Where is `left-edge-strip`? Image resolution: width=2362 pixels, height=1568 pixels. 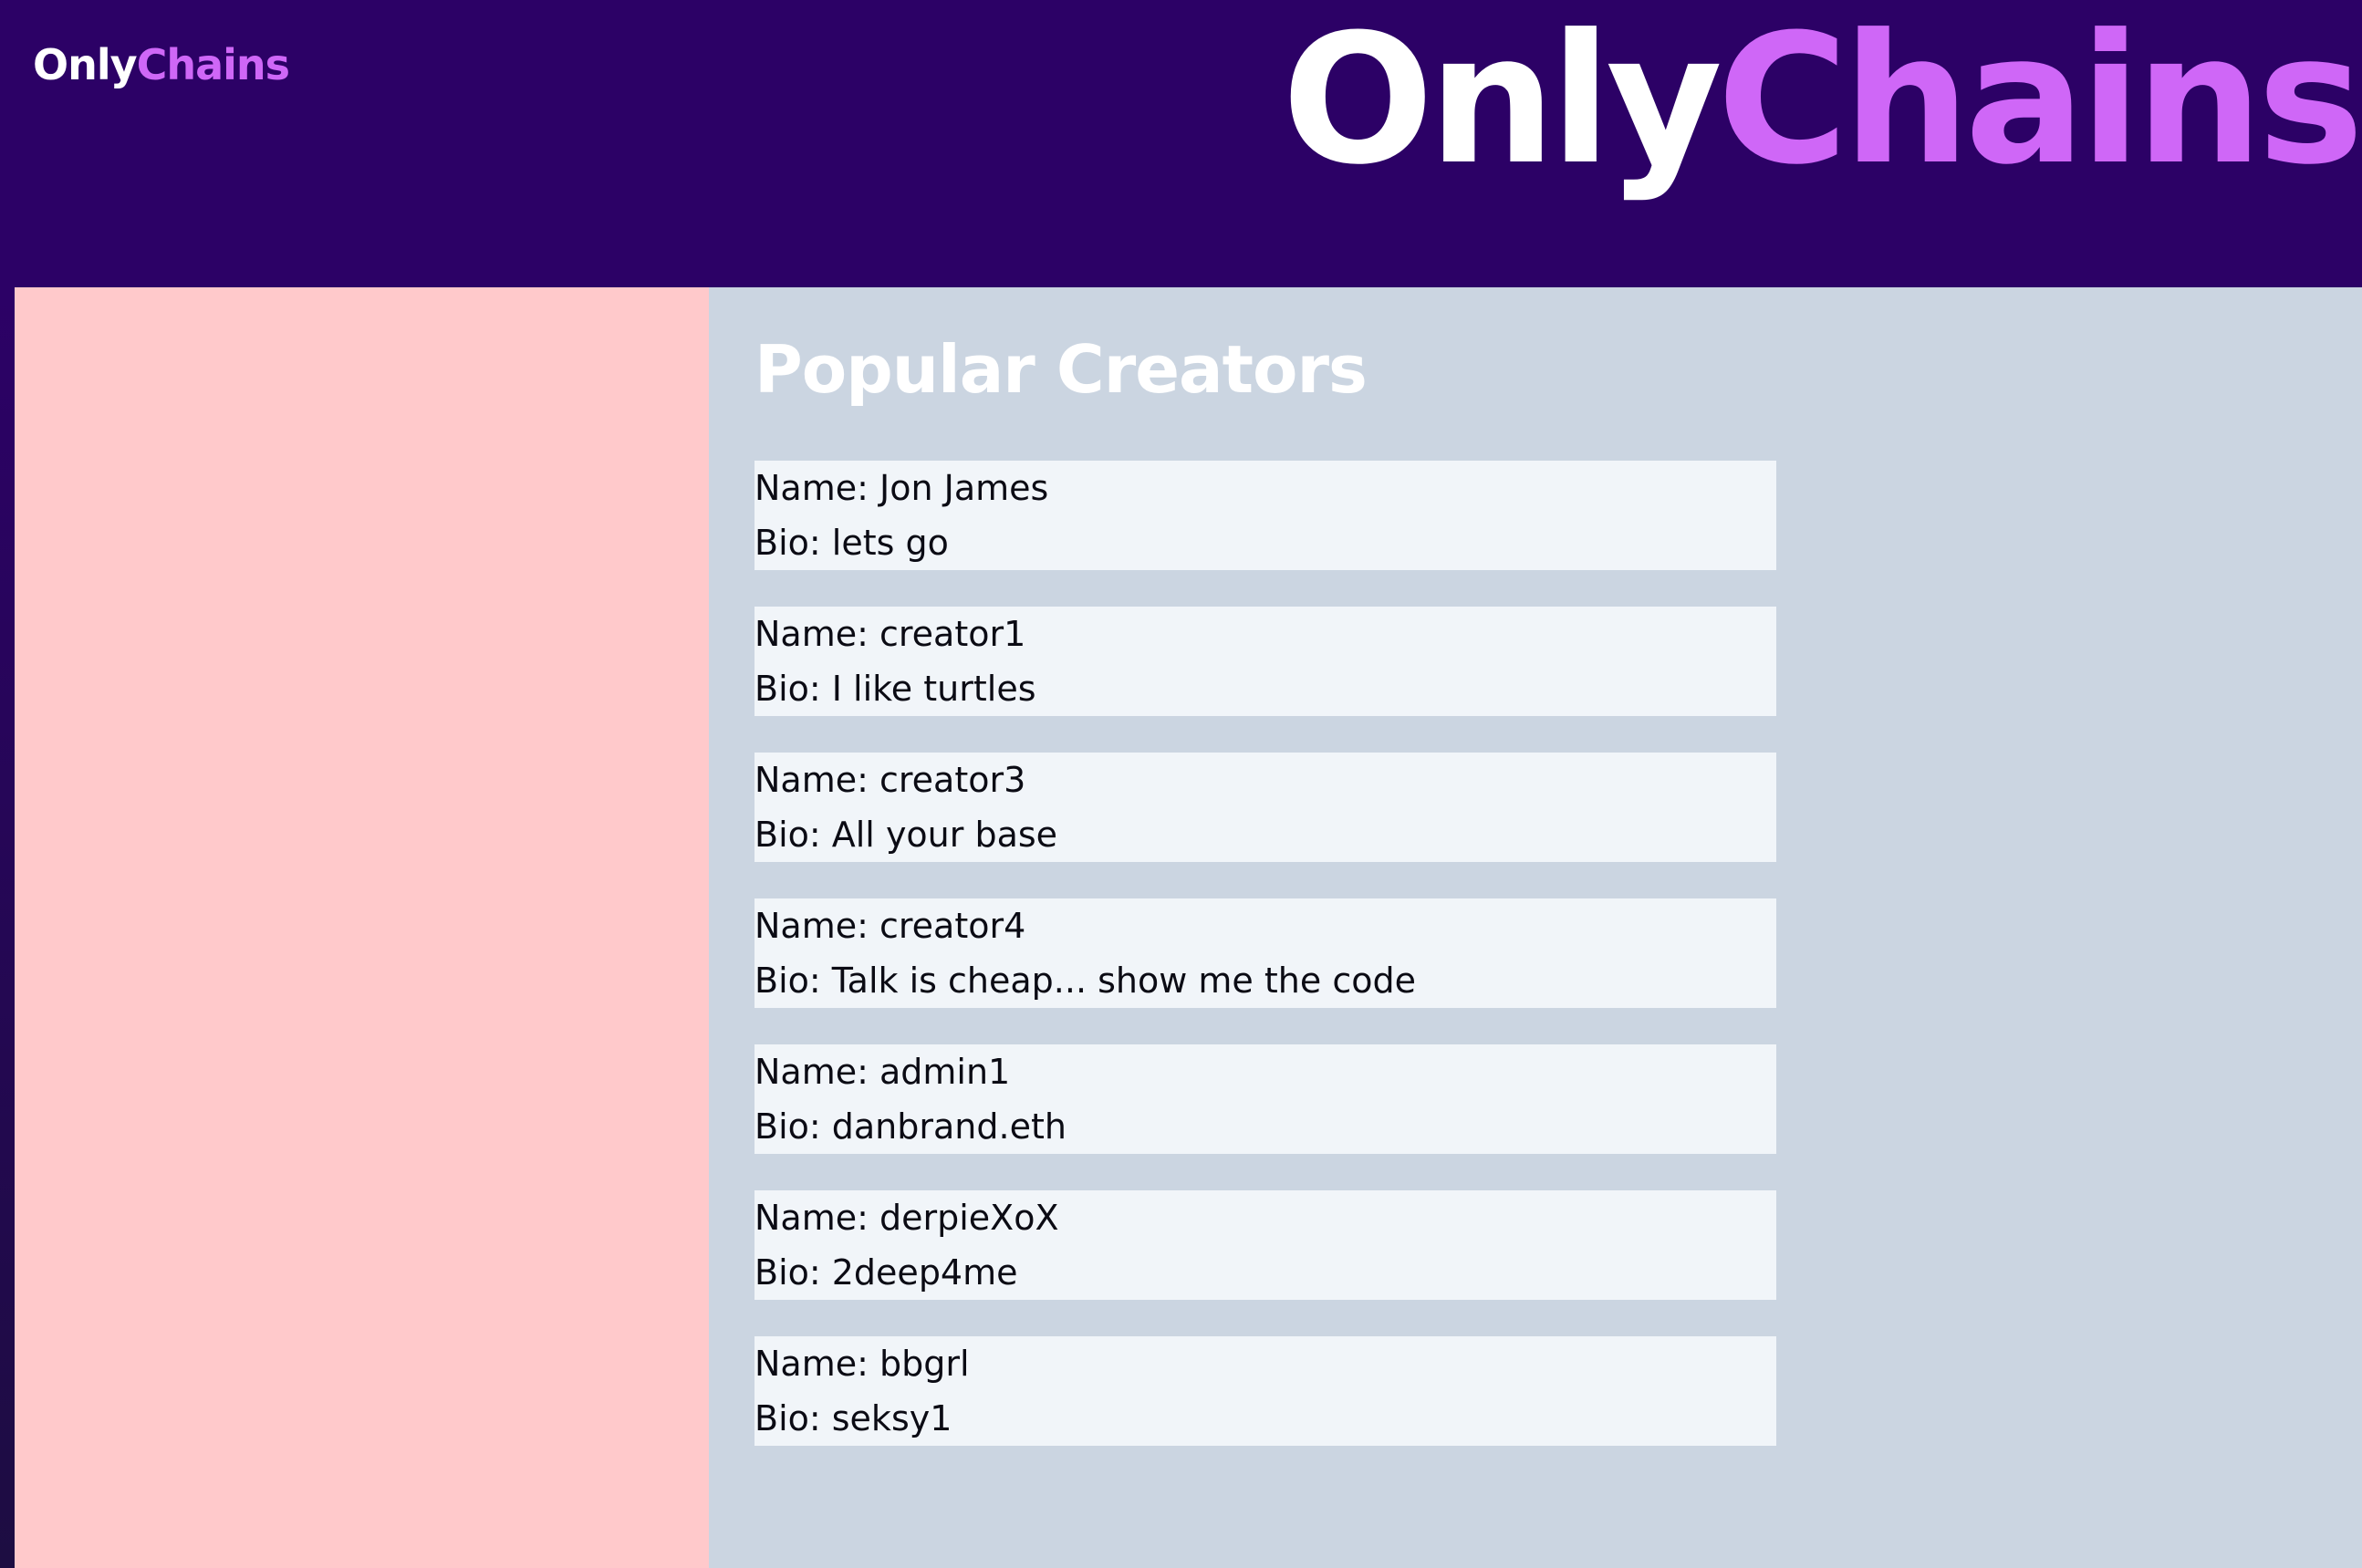
left-edge-strip is located at coordinates (8, 928).